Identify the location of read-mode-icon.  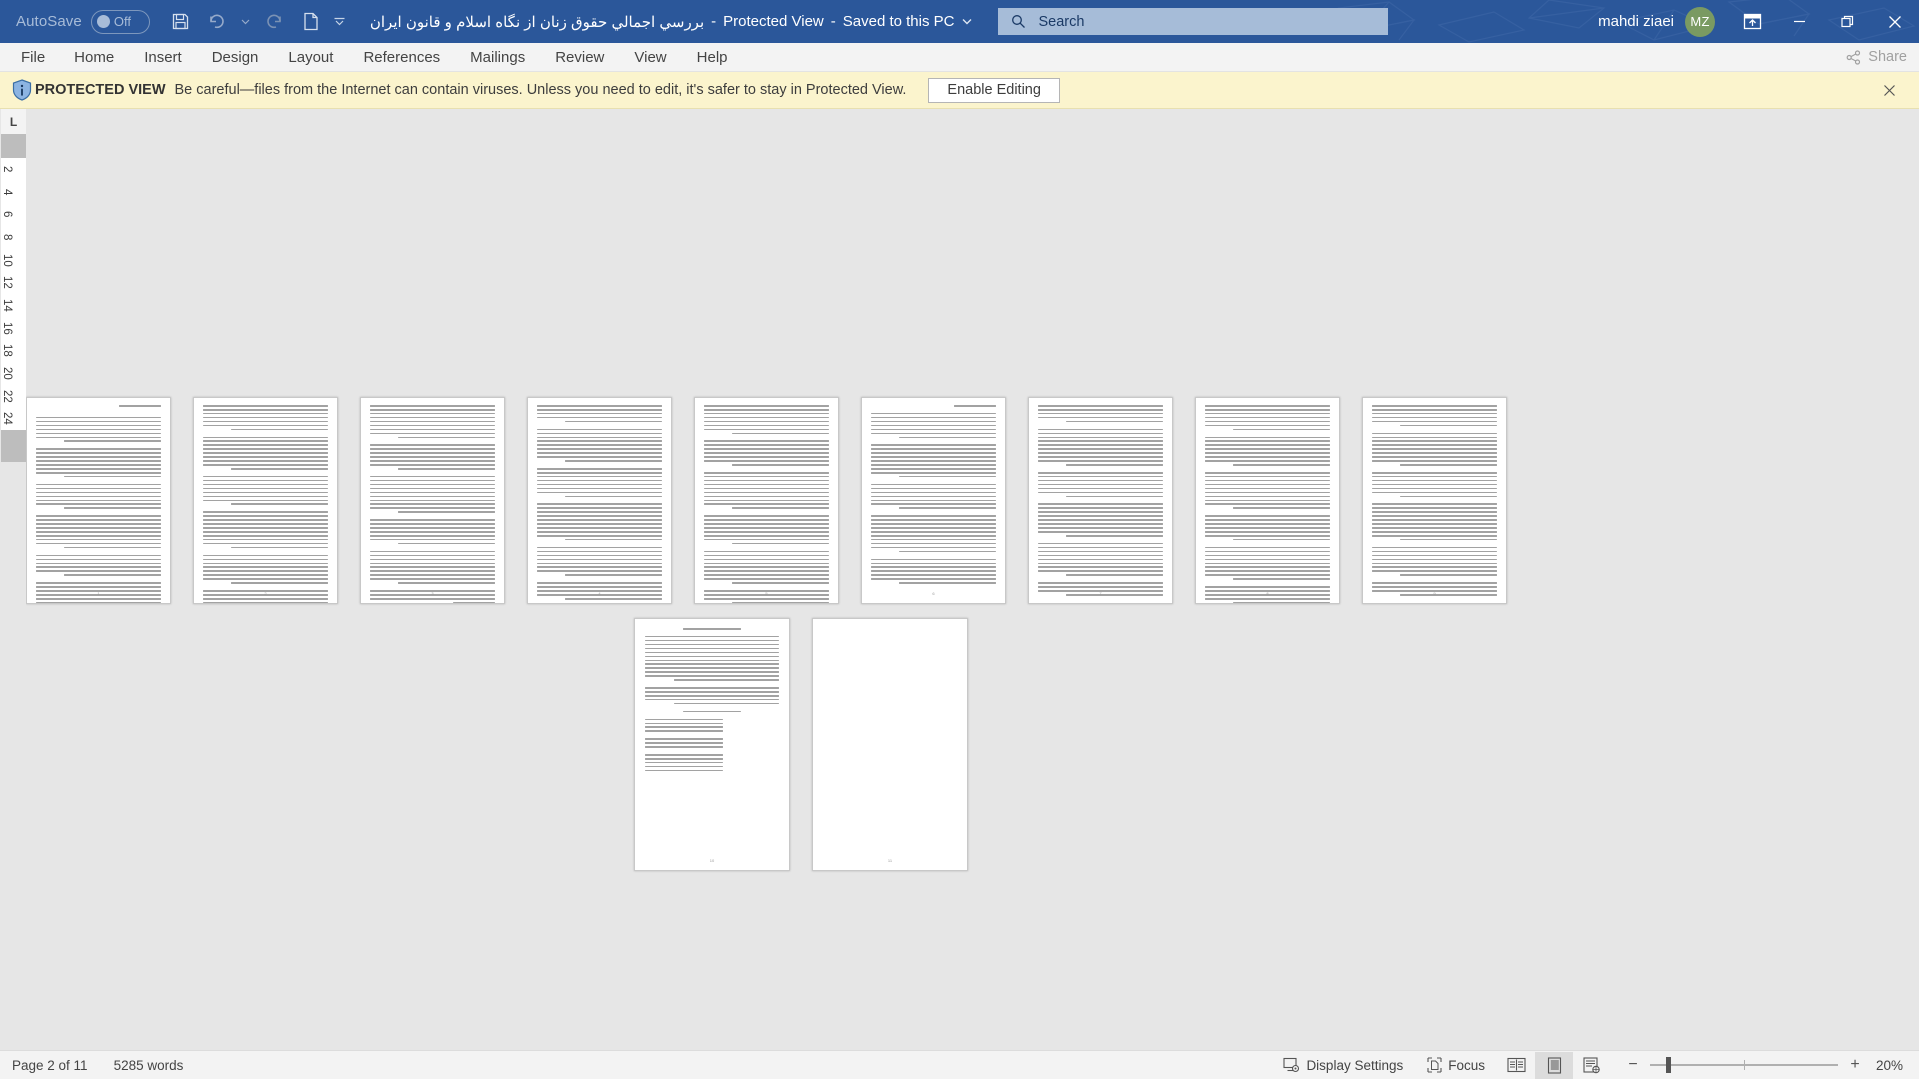
(1516, 1065).